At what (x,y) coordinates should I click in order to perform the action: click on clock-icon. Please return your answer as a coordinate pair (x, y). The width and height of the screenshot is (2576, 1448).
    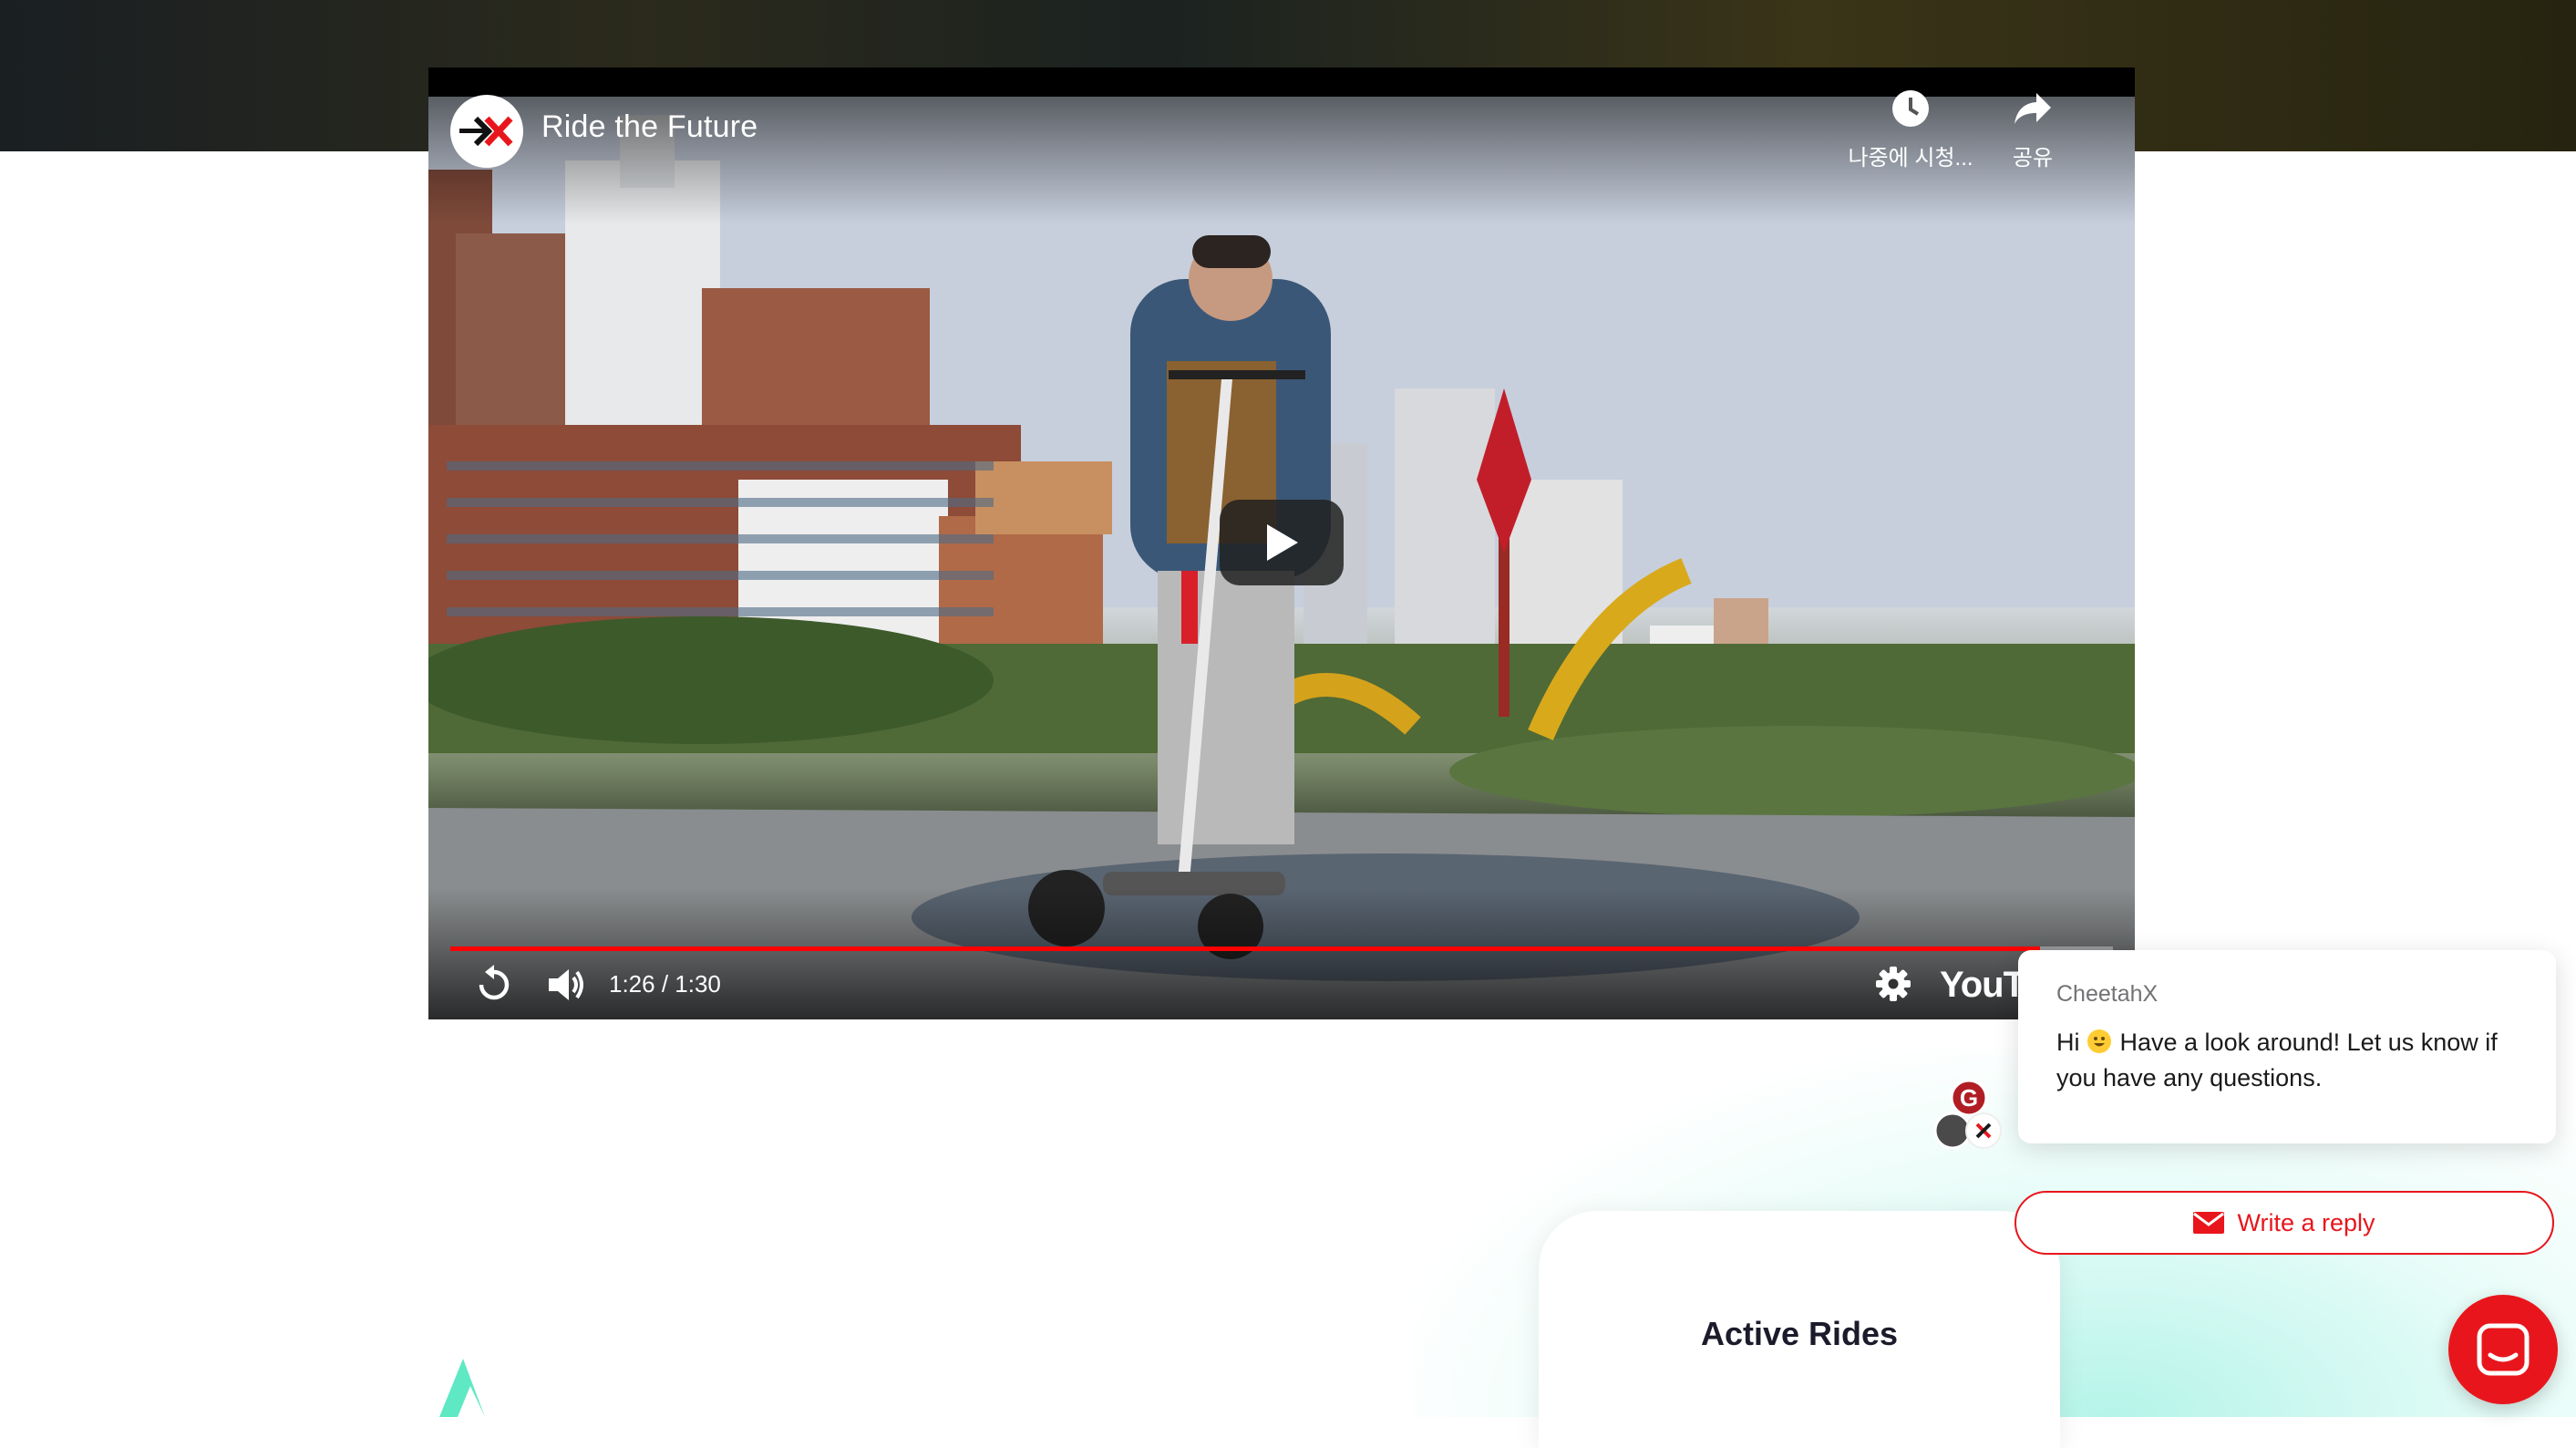
    Looking at the image, I should click on (1910, 108).